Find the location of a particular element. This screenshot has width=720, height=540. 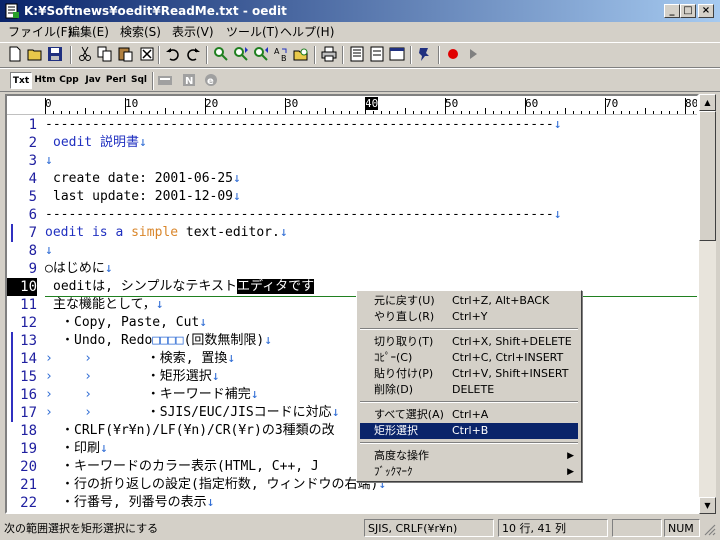

menu-edit: 編集(E) is located at coordinates (88, 32).